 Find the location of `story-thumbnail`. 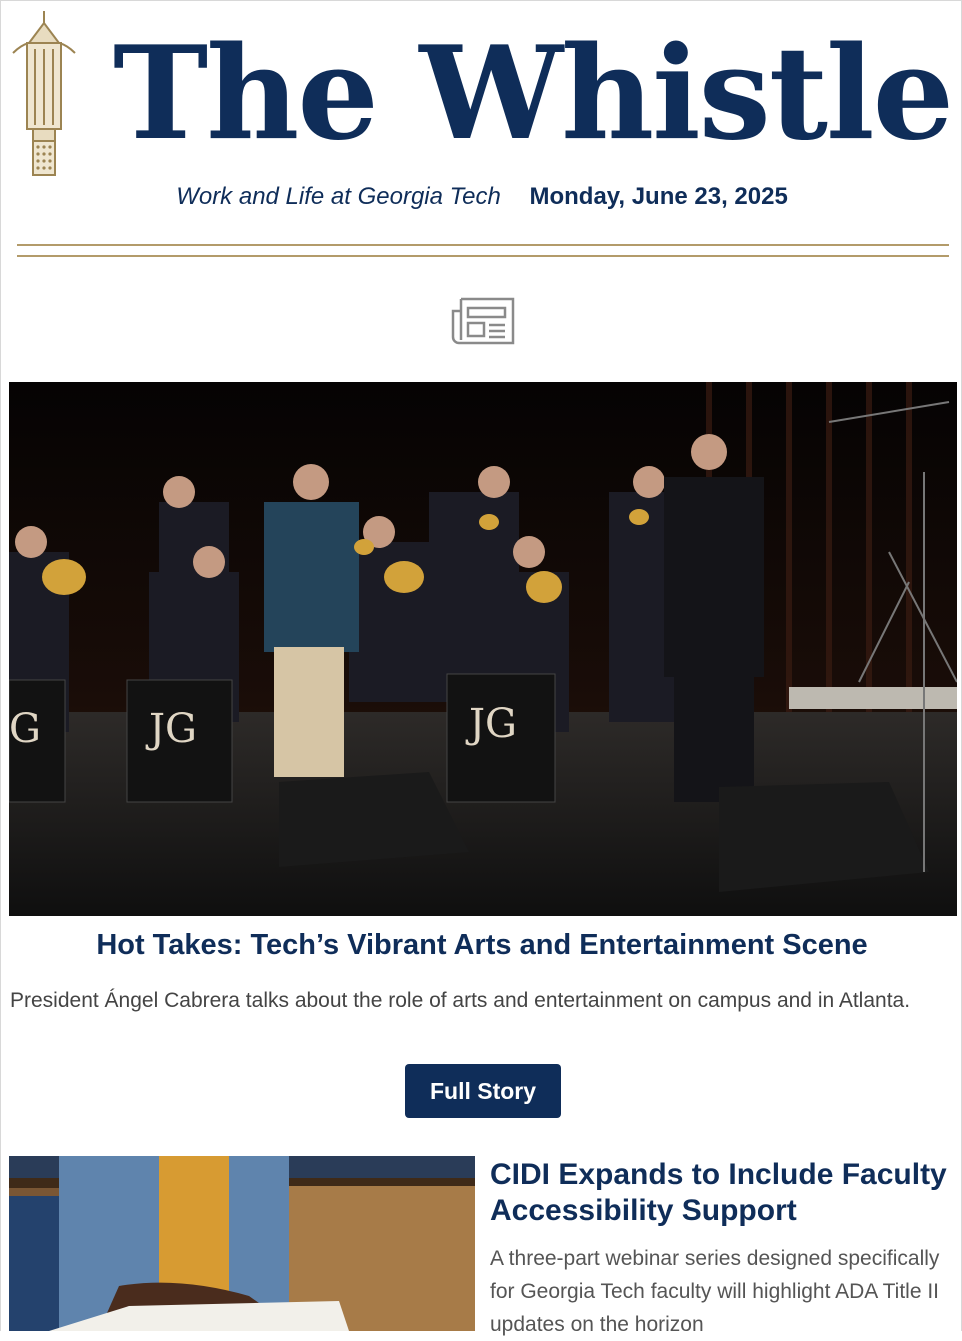

story-thumbnail is located at coordinates (242, 1243).